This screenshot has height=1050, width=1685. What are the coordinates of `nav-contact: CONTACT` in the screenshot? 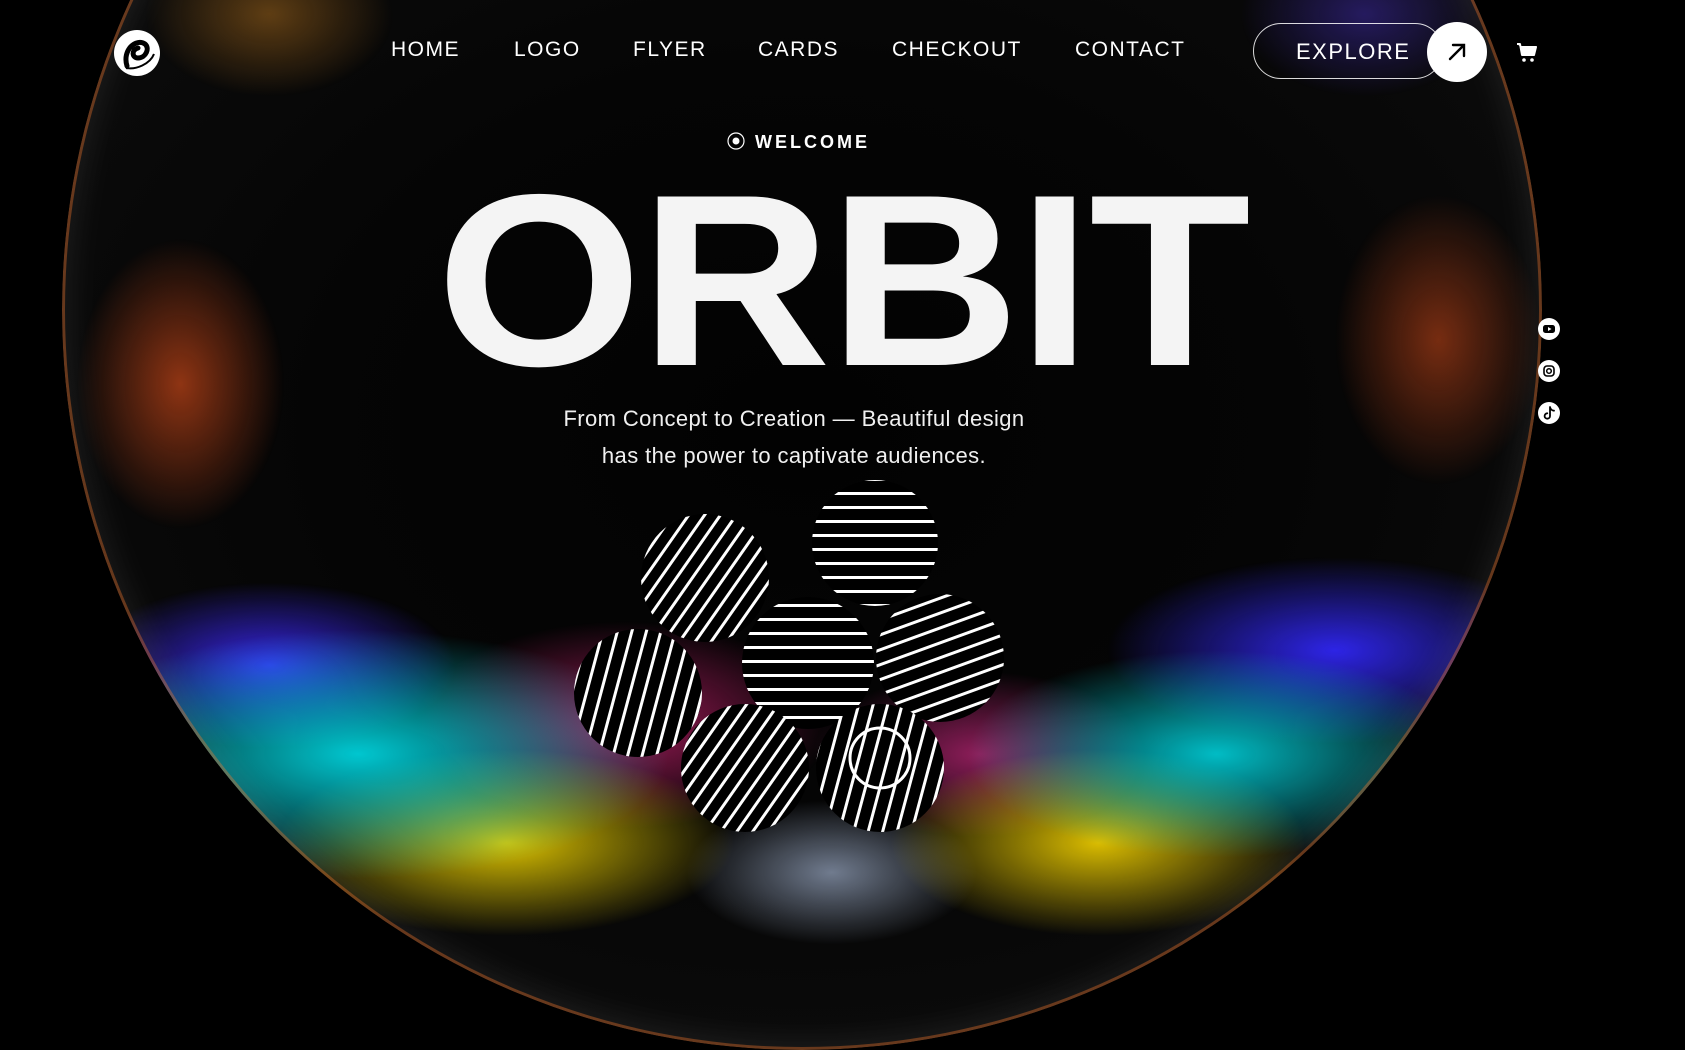 It's located at (1130, 50).